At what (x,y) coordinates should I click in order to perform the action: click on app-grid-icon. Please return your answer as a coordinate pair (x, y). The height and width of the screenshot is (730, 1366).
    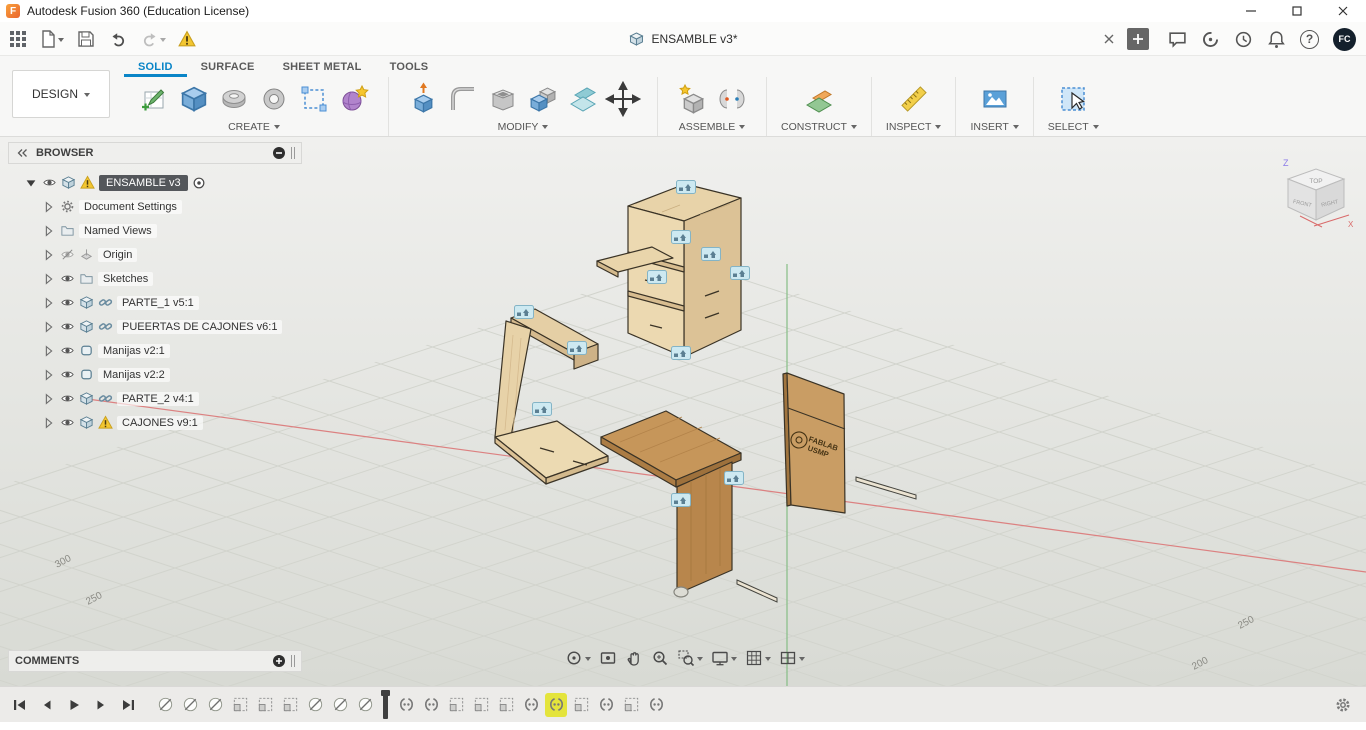
    Looking at the image, I should click on (18, 39).